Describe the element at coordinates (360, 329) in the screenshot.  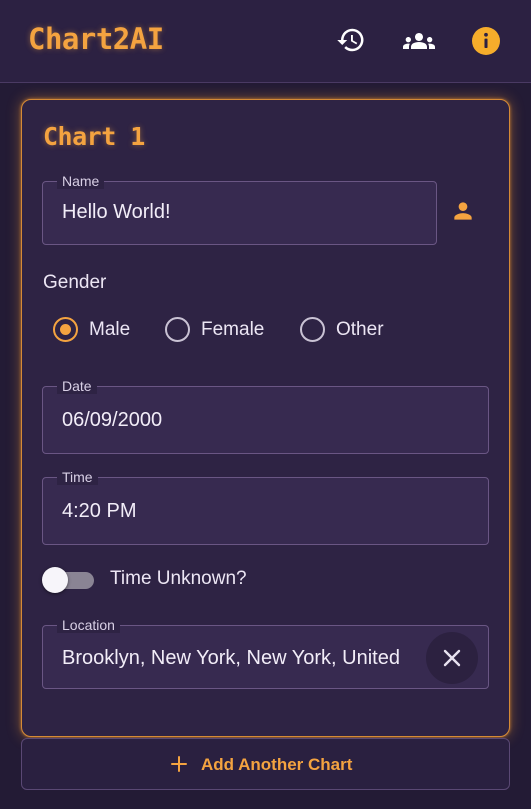
I see `radio-label-other: Other` at that location.